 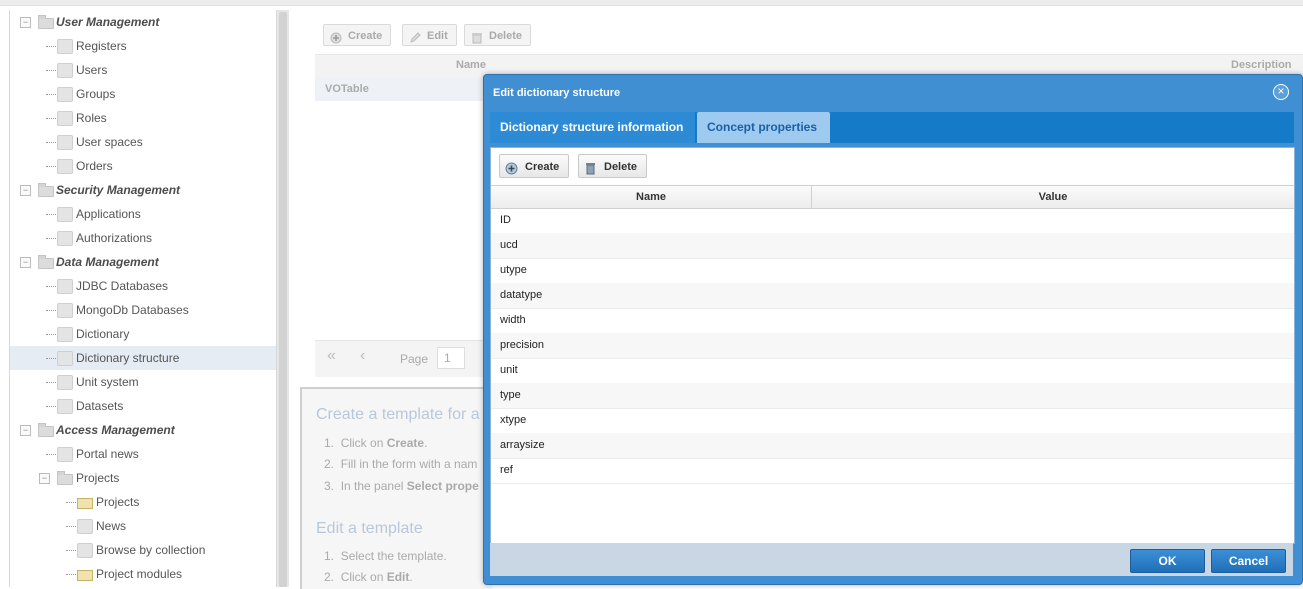 What do you see at coordinates (400, 89) in the screenshot?
I see `grid-row: VOTable` at bounding box center [400, 89].